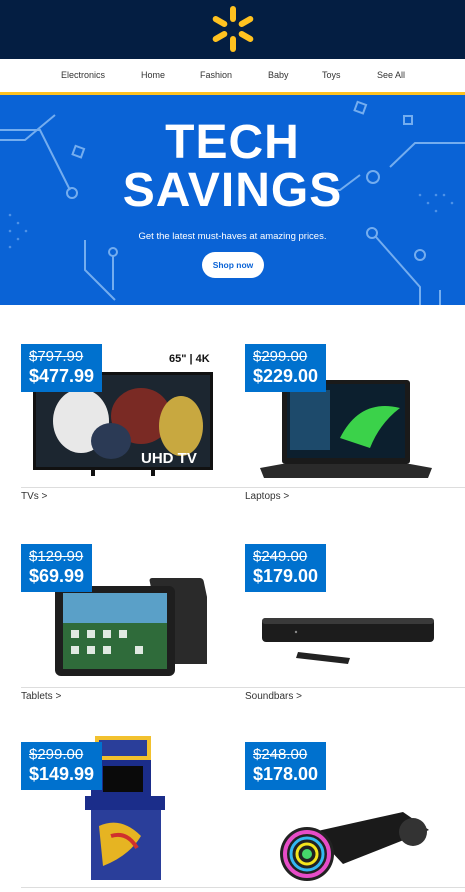 This screenshot has height=892, width=465. What do you see at coordinates (354, 846) in the screenshot?
I see `hoverboard-icon` at bounding box center [354, 846].